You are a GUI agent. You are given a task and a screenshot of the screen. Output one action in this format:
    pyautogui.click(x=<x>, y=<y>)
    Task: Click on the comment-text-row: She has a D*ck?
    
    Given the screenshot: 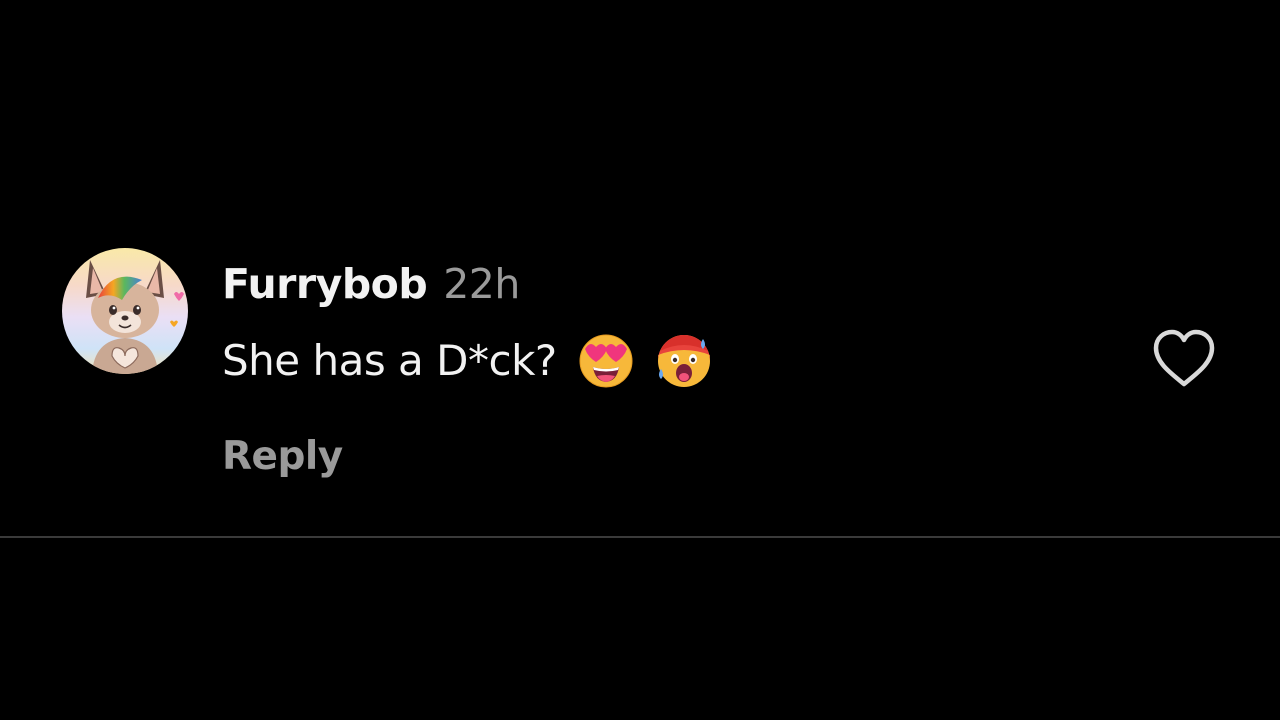 What is the action you would take?
    pyautogui.click(x=467, y=360)
    